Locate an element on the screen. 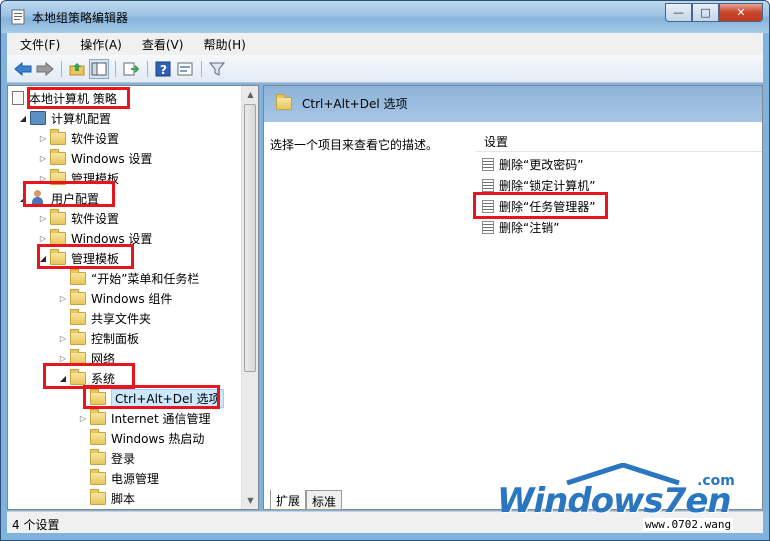 The height and width of the screenshot is (541, 770). tree-node-windows-components: ▷ Windows 组件 is located at coordinates (114, 298).